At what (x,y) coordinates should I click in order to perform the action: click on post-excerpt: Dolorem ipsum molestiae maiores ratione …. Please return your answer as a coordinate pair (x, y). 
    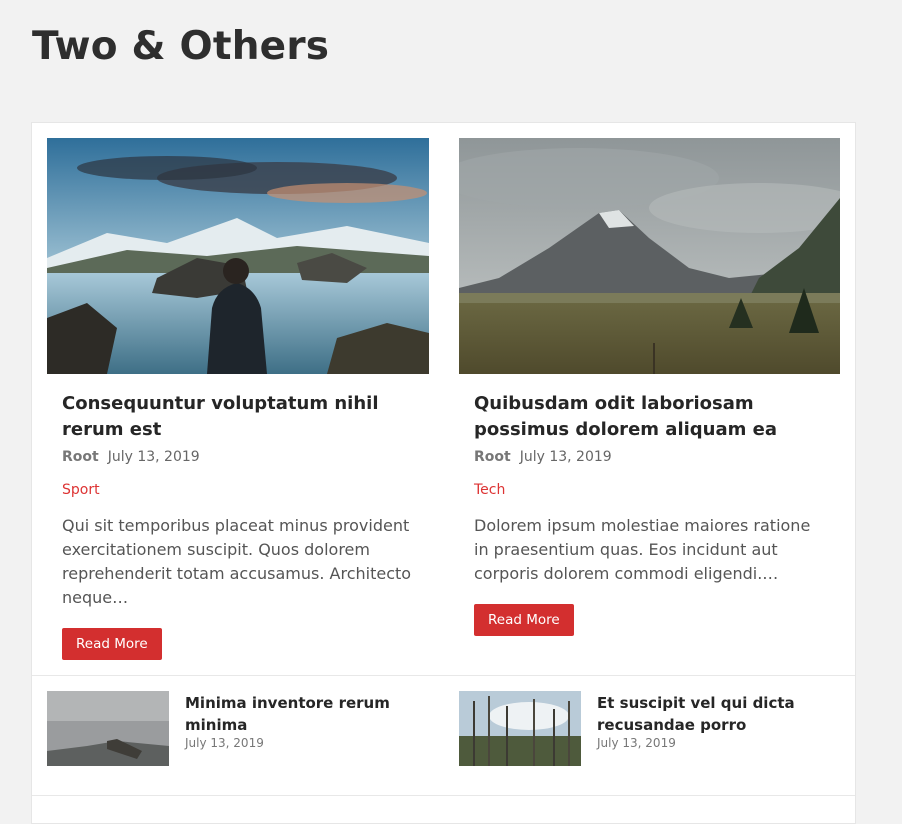
    Looking at the image, I should click on (642, 549).